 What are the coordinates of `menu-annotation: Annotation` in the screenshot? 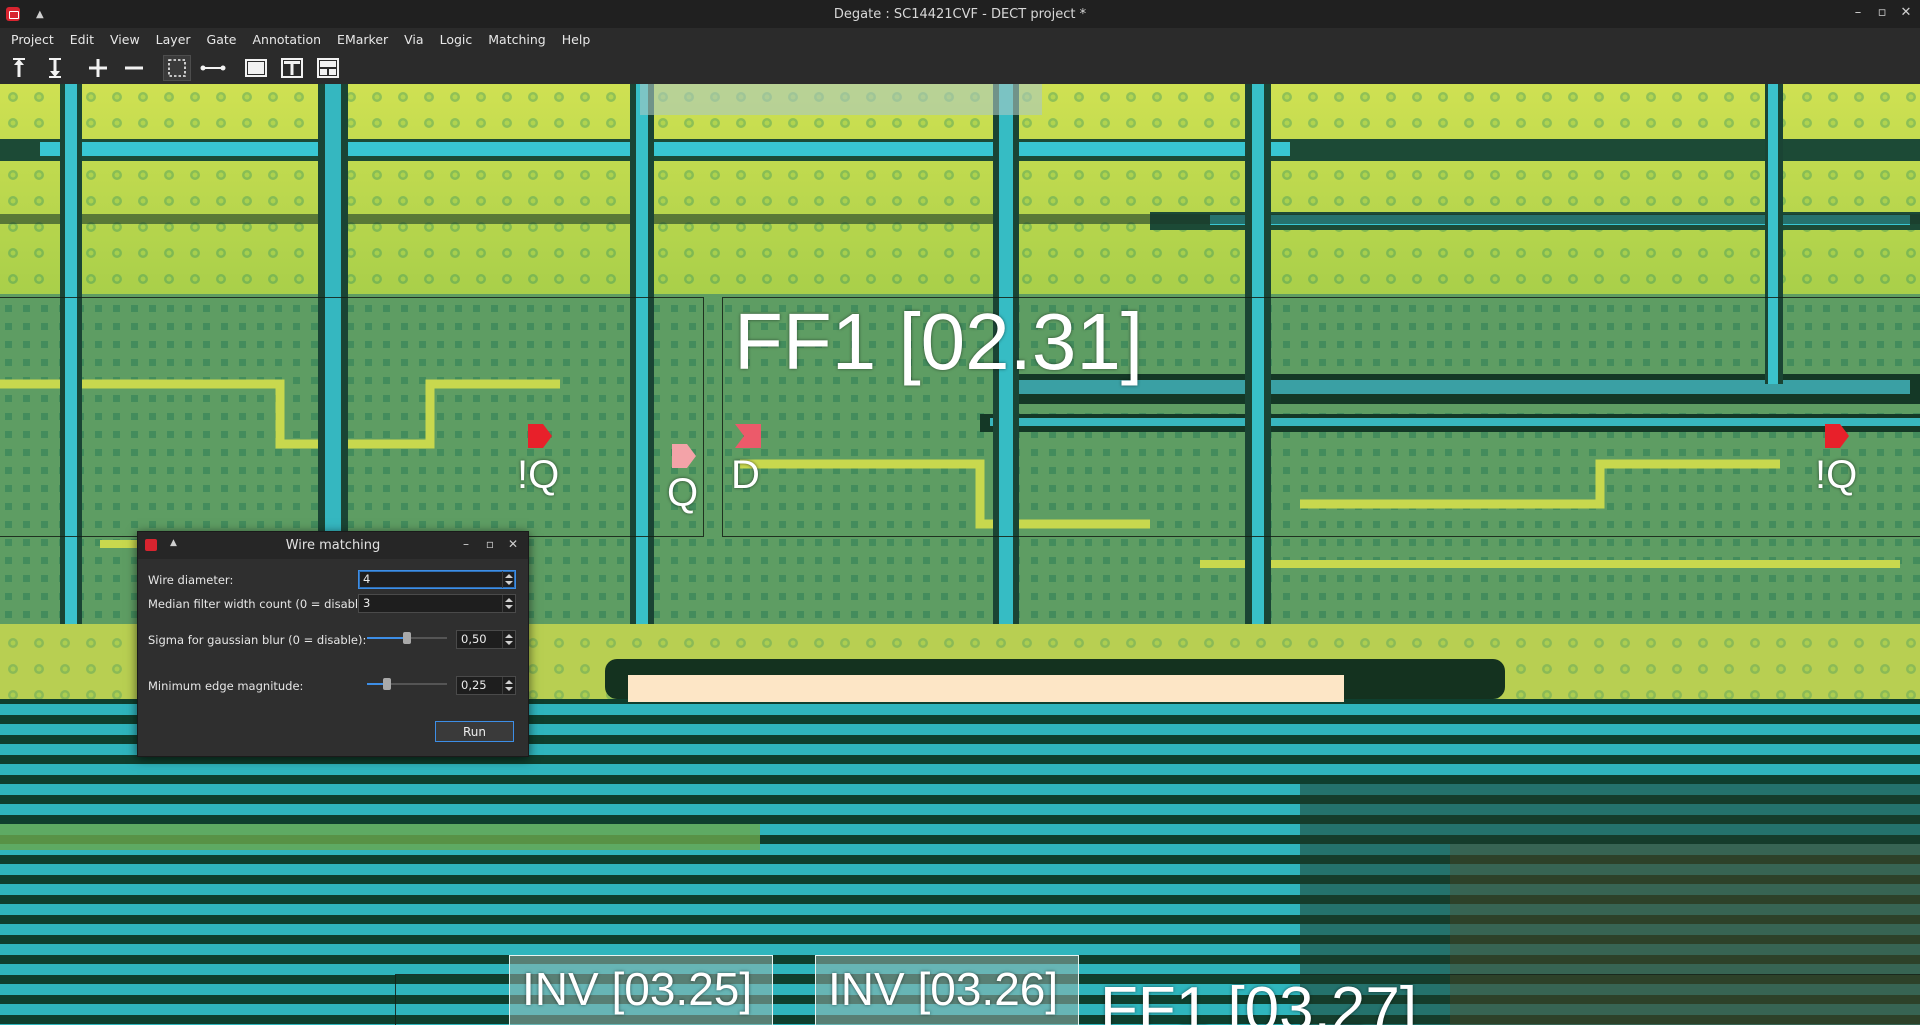 It's located at (286, 40).